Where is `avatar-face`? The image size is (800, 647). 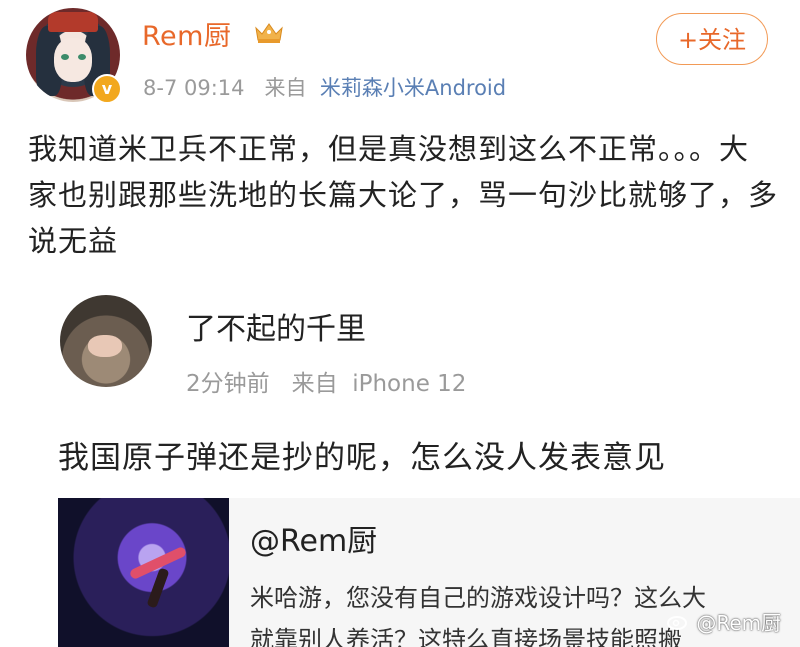
avatar-face is located at coordinates (73, 60).